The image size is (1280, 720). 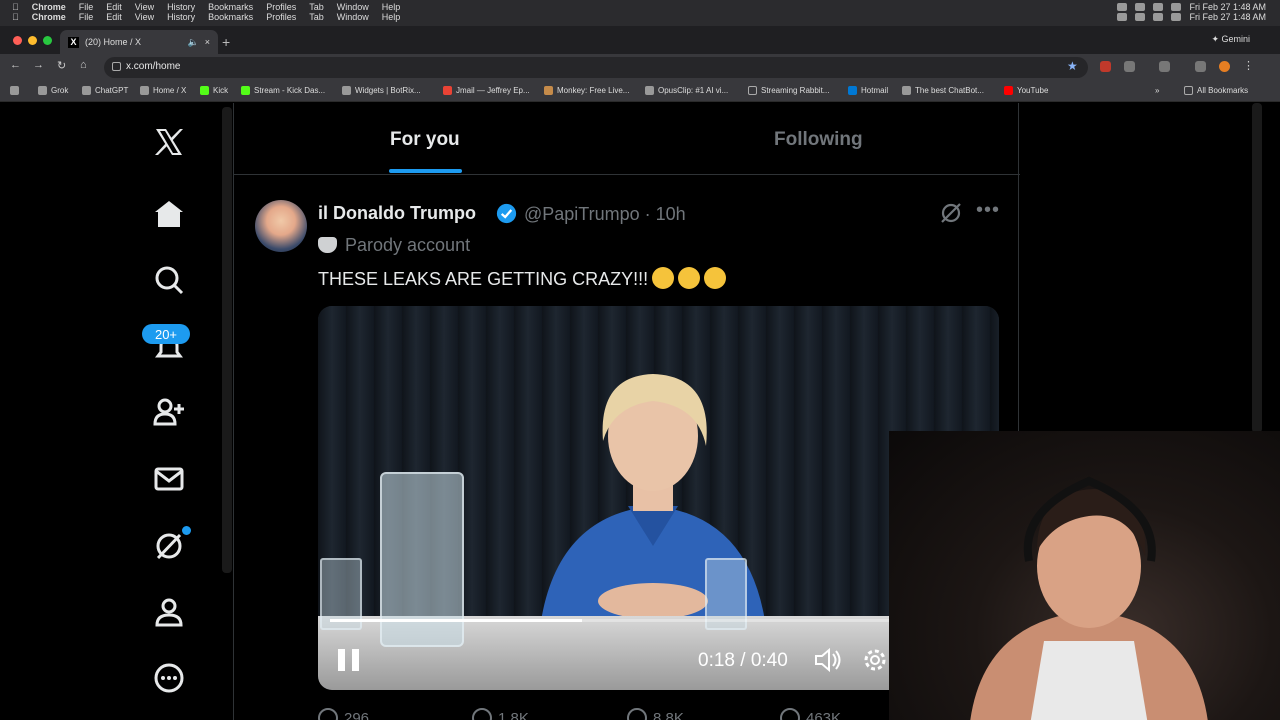 I want to click on browser-tab: X (20) Home / X 🔈 ×, so click(x=139, y=42).